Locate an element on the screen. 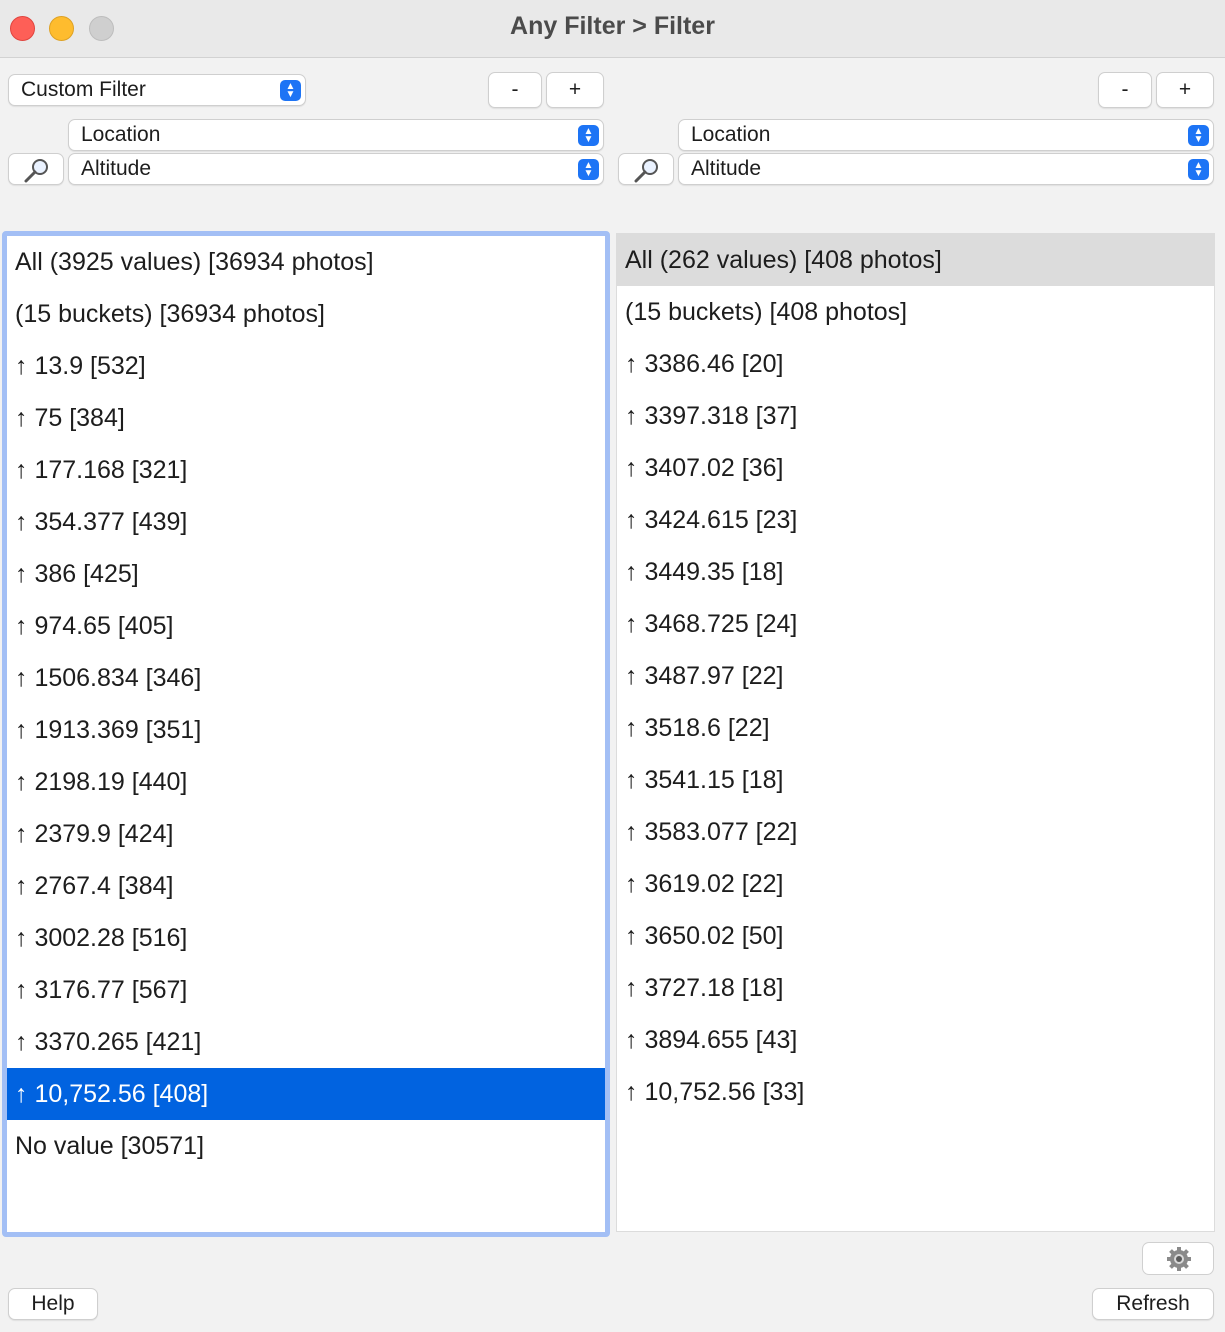  list-item: ↑ 3449.35 [18] is located at coordinates (915, 572).